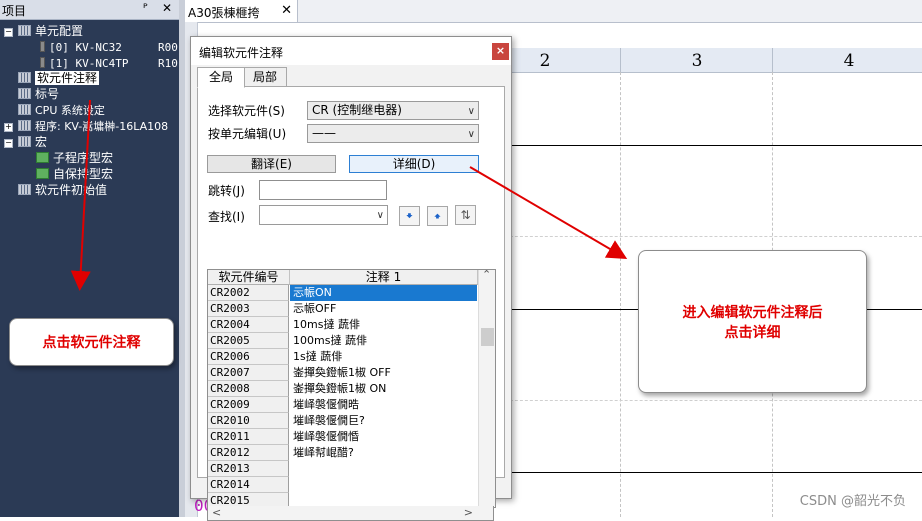  I want to click on watermark: CSDN @韶光不负, so click(852, 501).